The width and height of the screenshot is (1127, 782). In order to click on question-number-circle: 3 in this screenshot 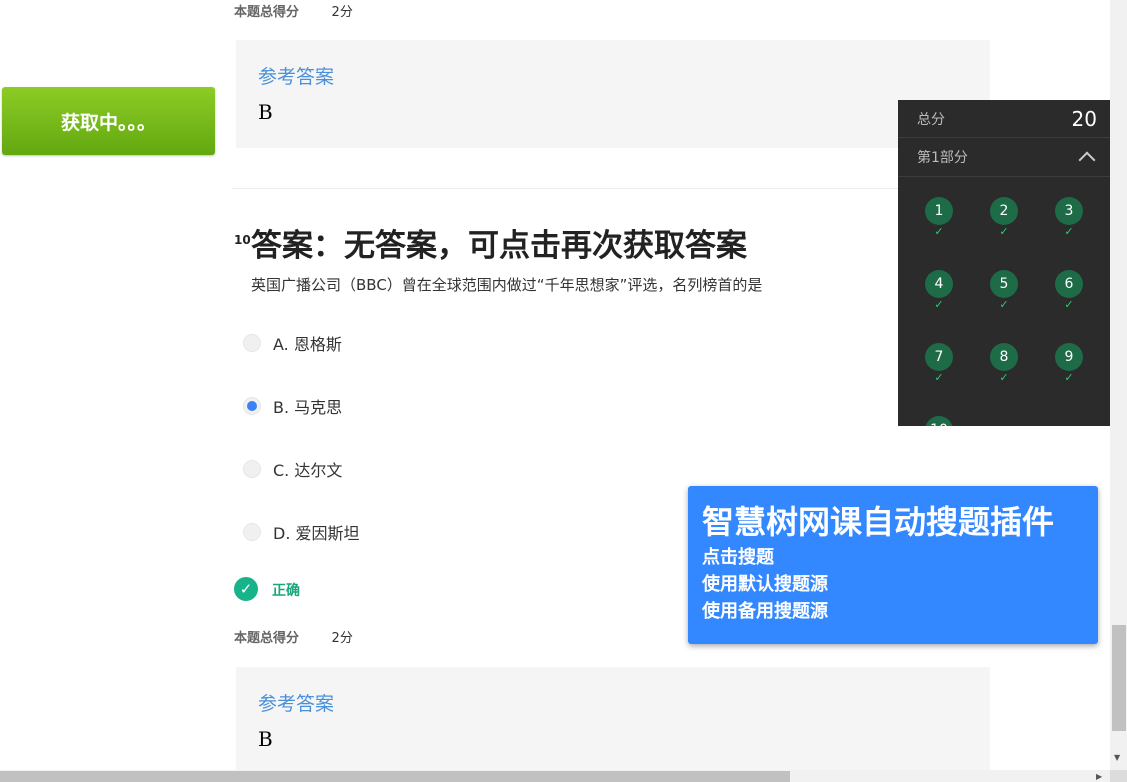, I will do `click(1069, 211)`.